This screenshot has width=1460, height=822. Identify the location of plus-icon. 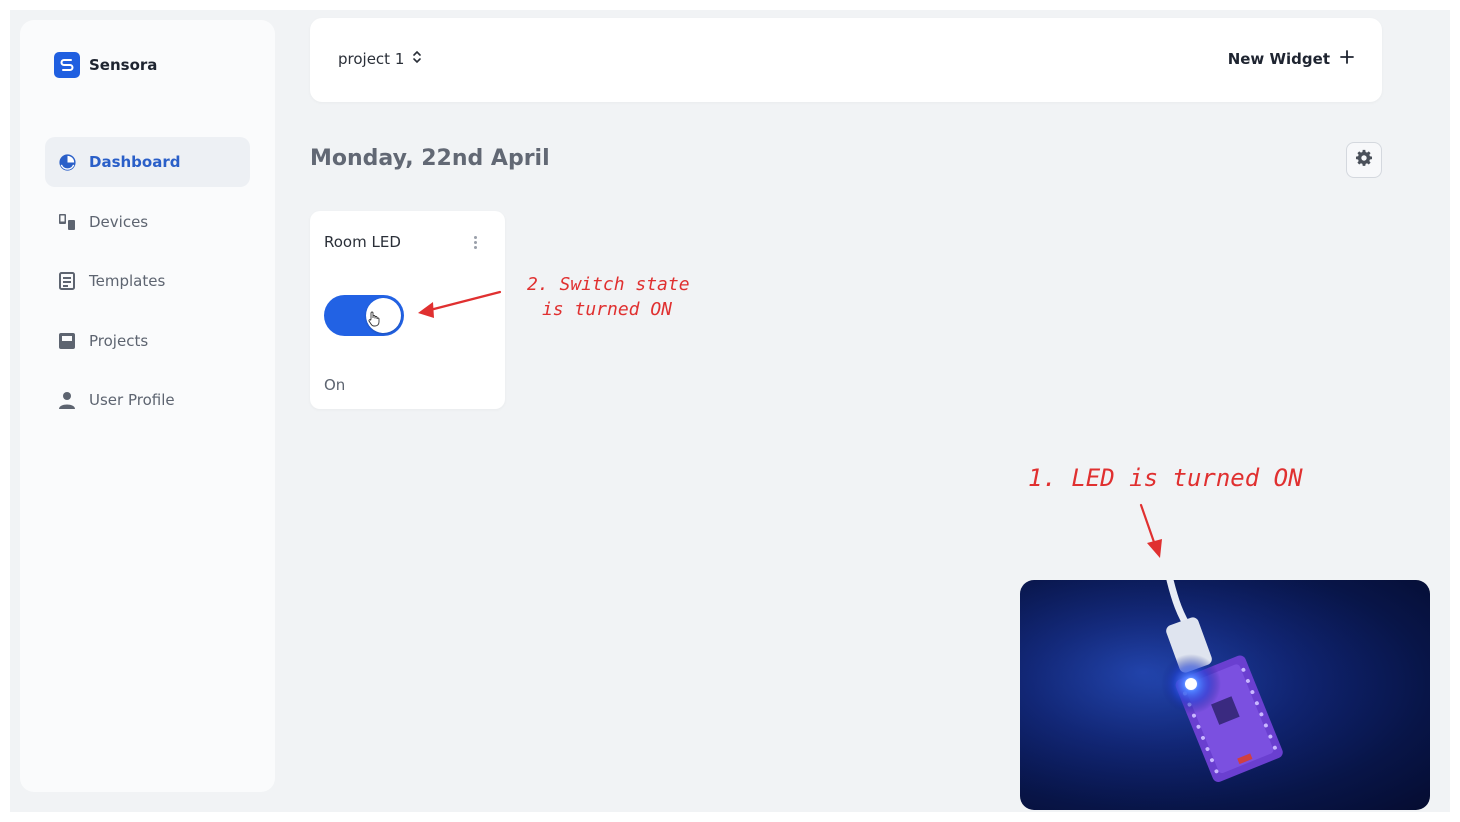
(1347, 59).